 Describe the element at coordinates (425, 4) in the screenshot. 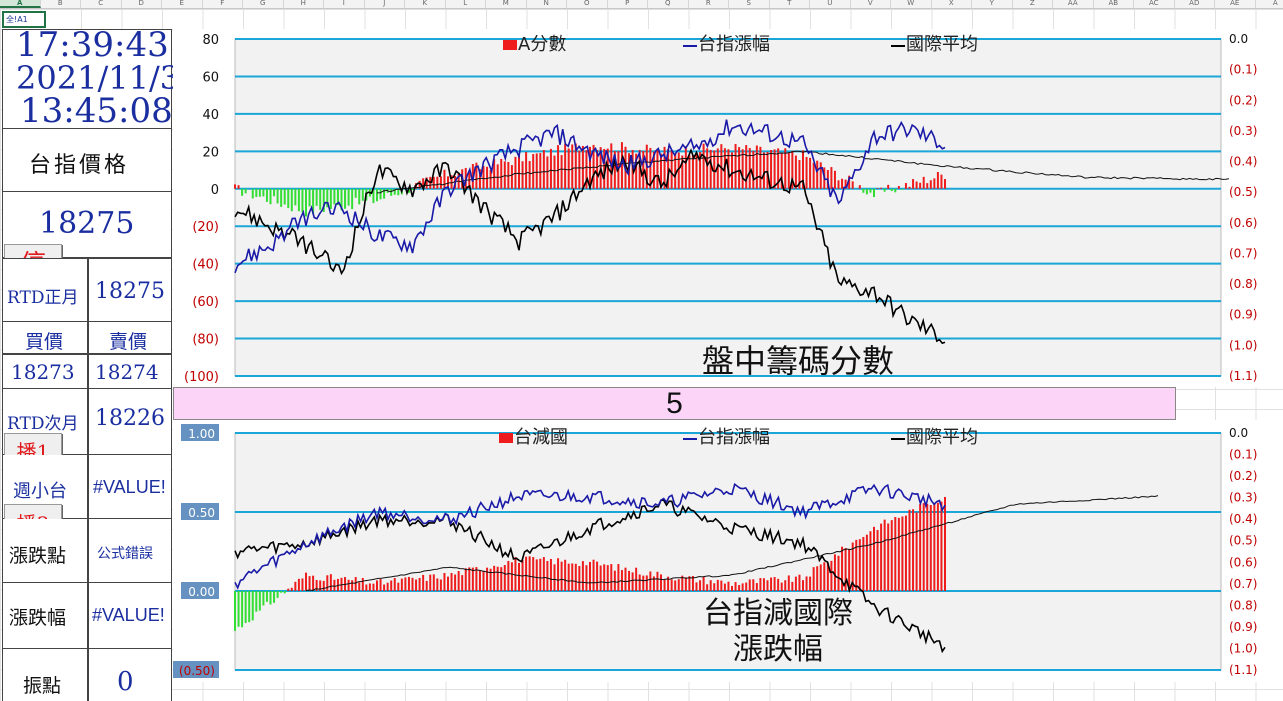

I see `column-header-k: K` at that location.